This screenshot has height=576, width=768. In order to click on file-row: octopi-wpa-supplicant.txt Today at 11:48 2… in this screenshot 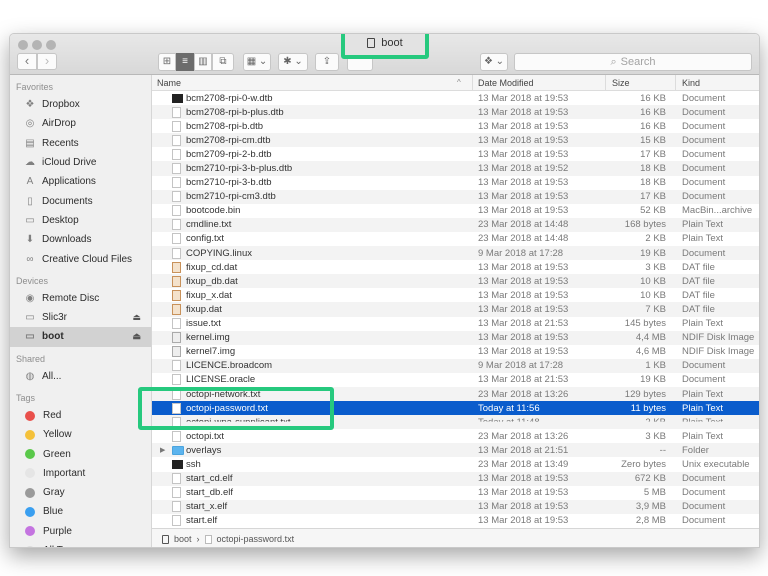, I will do `click(455, 422)`.